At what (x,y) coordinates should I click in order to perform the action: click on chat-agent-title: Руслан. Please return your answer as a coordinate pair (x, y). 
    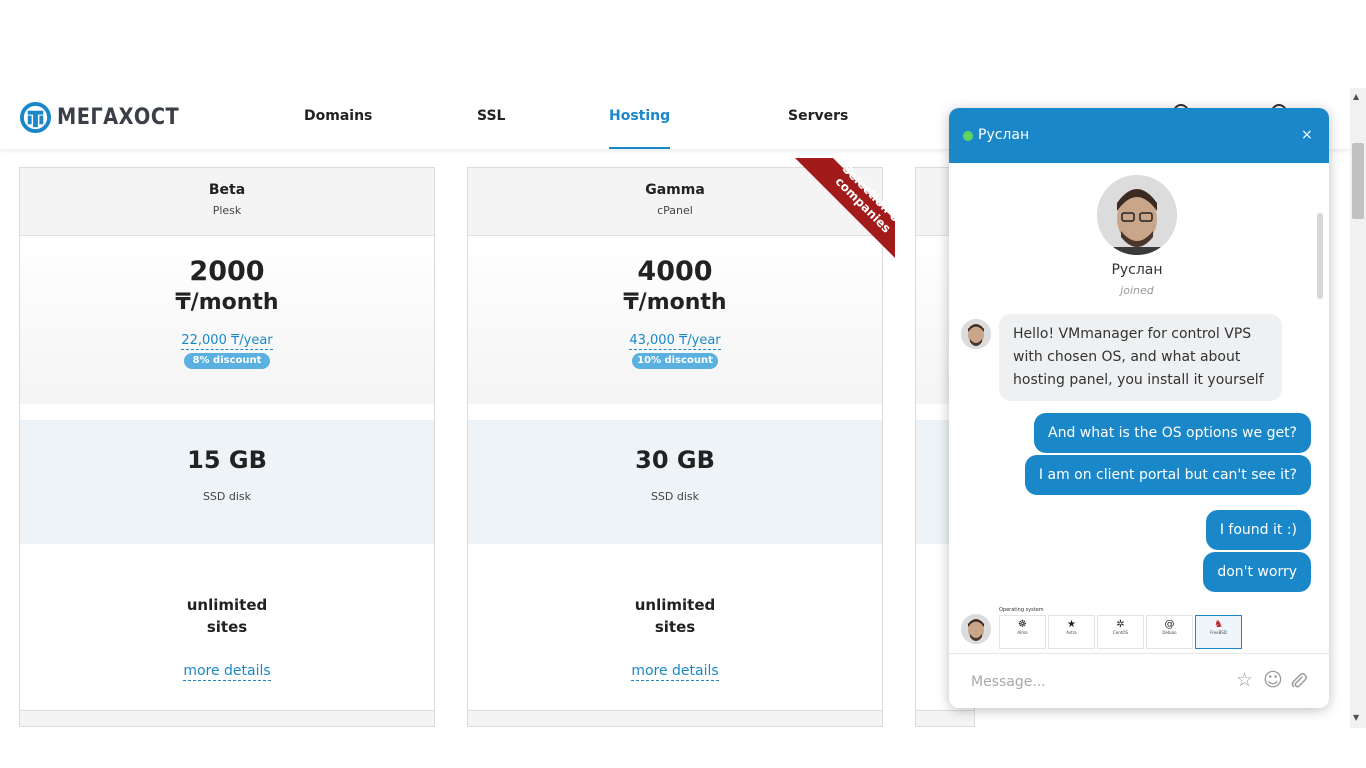
    Looking at the image, I should click on (1004, 135).